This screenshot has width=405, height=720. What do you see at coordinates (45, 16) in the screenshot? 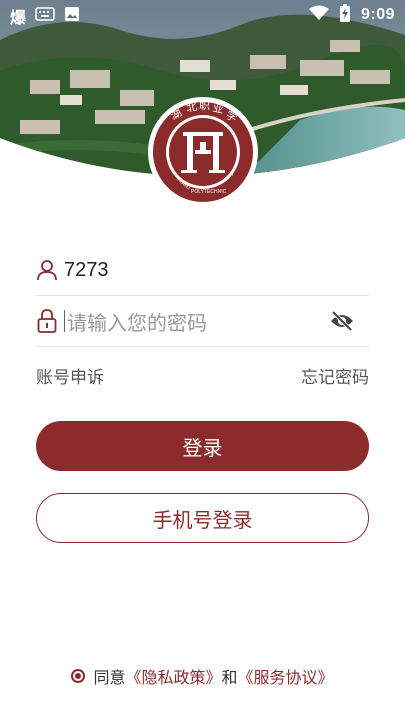
I see `keyboard-icon` at bounding box center [45, 16].